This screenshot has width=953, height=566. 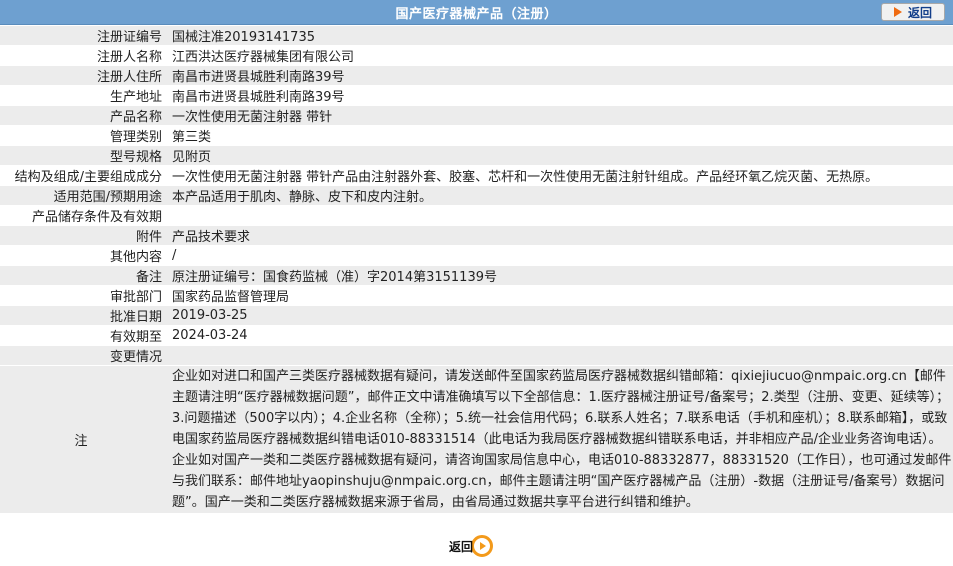 I want to click on table-row: 生产地址 南昌市进贤县城胜利南路39号, so click(x=476, y=95).